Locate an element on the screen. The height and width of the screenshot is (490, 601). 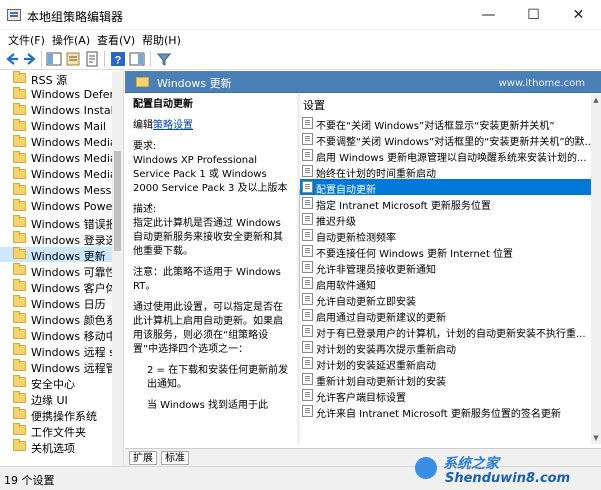
site-watermark: 系统之家 Shenduwin8.com is located at coordinates (505, 471).